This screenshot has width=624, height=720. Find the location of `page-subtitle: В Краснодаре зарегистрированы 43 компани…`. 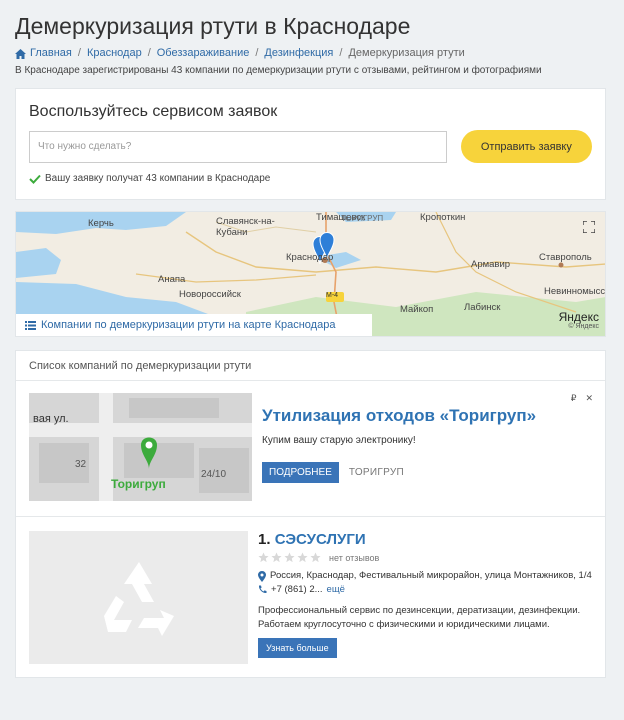

page-subtitle: В Краснодаре зарегистрированы 43 компани… is located at coordinates (278, 70).